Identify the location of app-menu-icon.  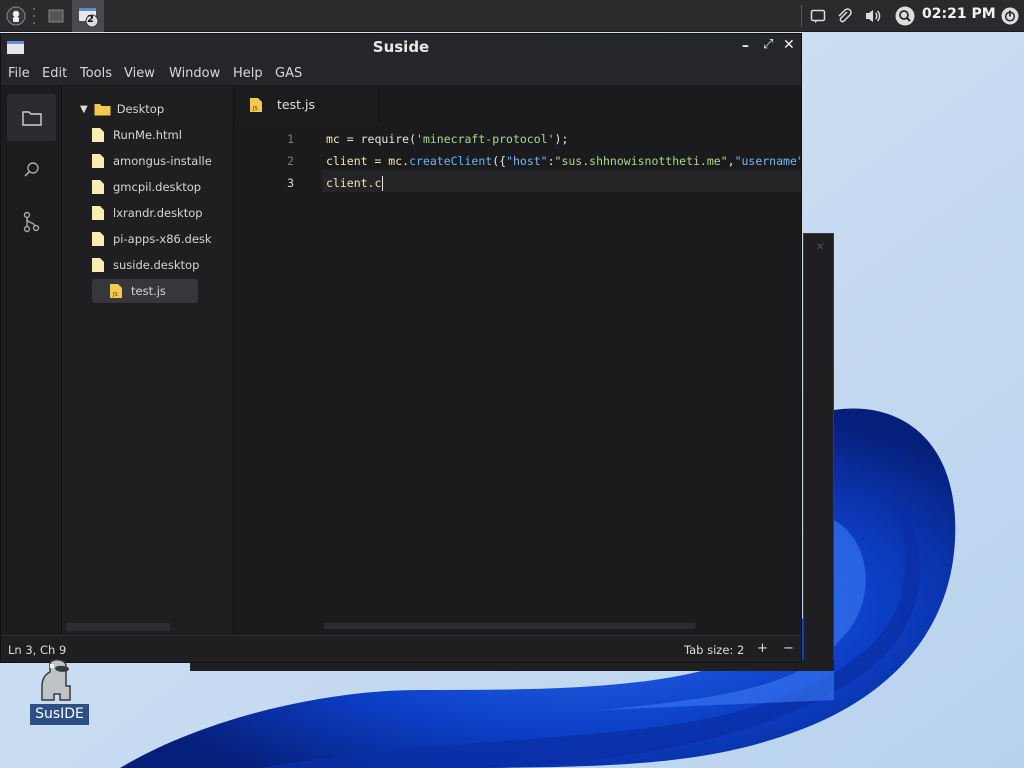
(16, 16).